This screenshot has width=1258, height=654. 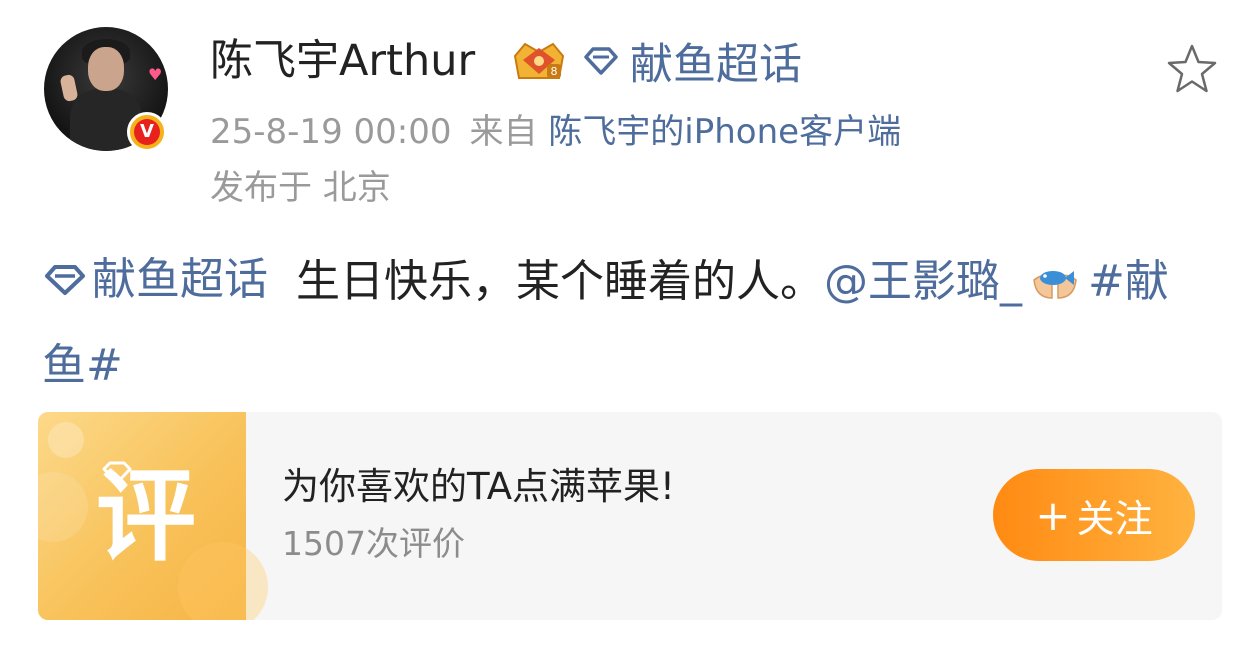 What do you see at coordinates (300, 188) in the screenshot?
I see `post-location: 发布于 北京` at bounding box center [300, 188].